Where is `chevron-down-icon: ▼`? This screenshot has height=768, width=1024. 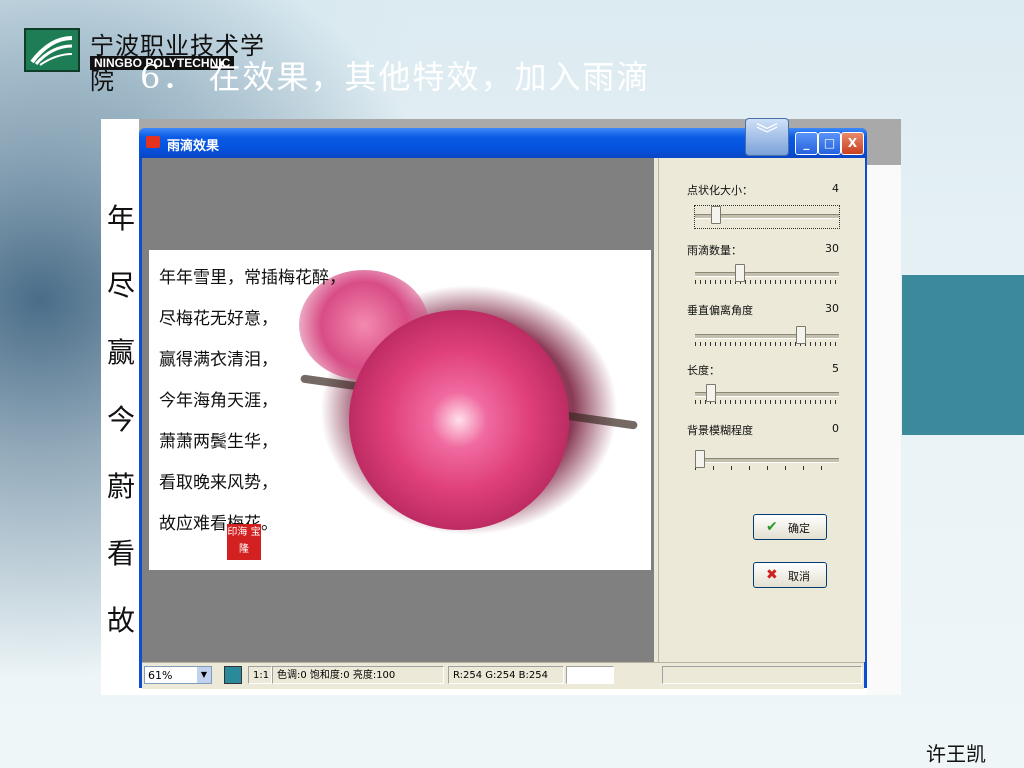
chevron-down-icon: ▼ is located at coordinates (204, 675).